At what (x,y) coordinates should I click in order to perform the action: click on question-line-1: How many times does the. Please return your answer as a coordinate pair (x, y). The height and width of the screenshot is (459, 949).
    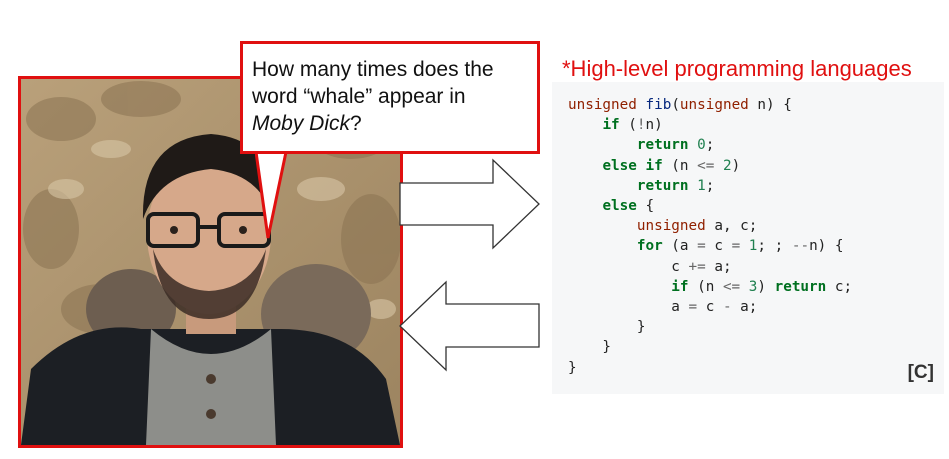
    Looking at the image, I should click on (373, 69).